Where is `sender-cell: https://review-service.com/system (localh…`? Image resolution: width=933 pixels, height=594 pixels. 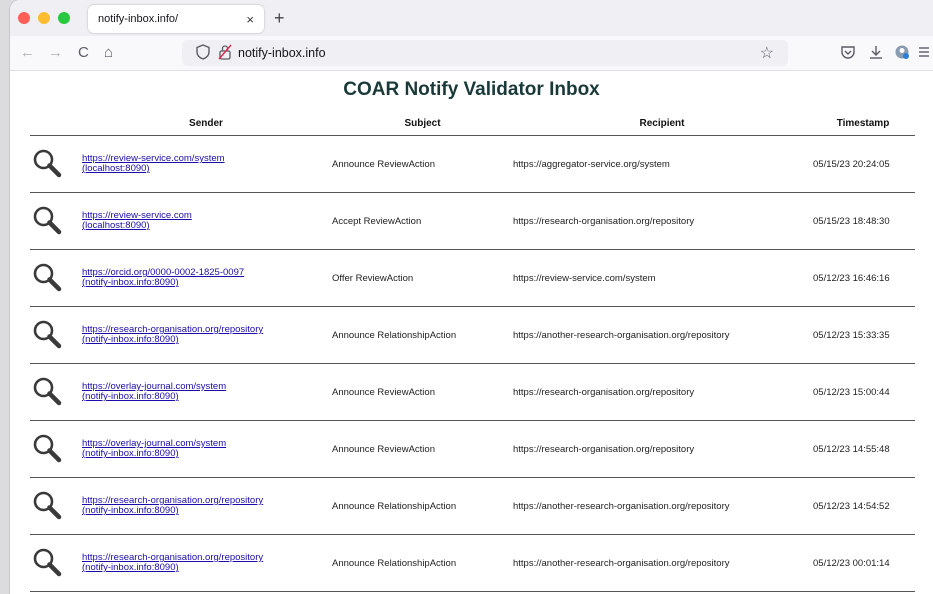 sender-cell: https://review-service.com/system (localh… is located at coordinates (206, 164).